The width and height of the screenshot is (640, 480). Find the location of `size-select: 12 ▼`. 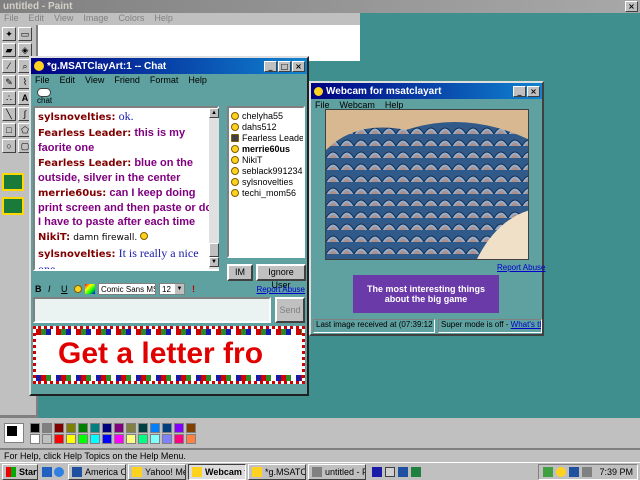

size-select: 12 ▼ is located at coordinates (172, 289).